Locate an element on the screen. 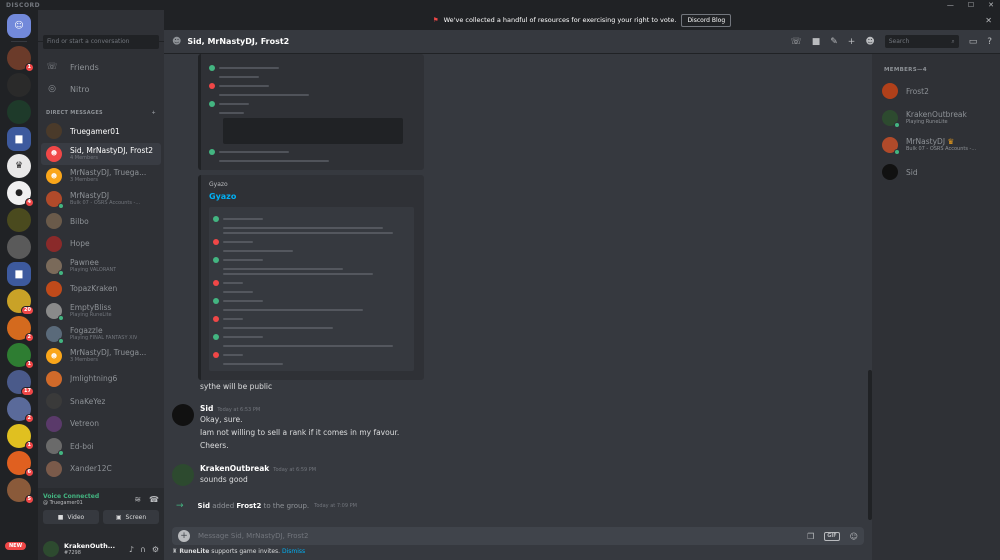 This screenshot has height=560, width=1000. dm-item: Jmlightning6 is located at coordinates (101, 379).